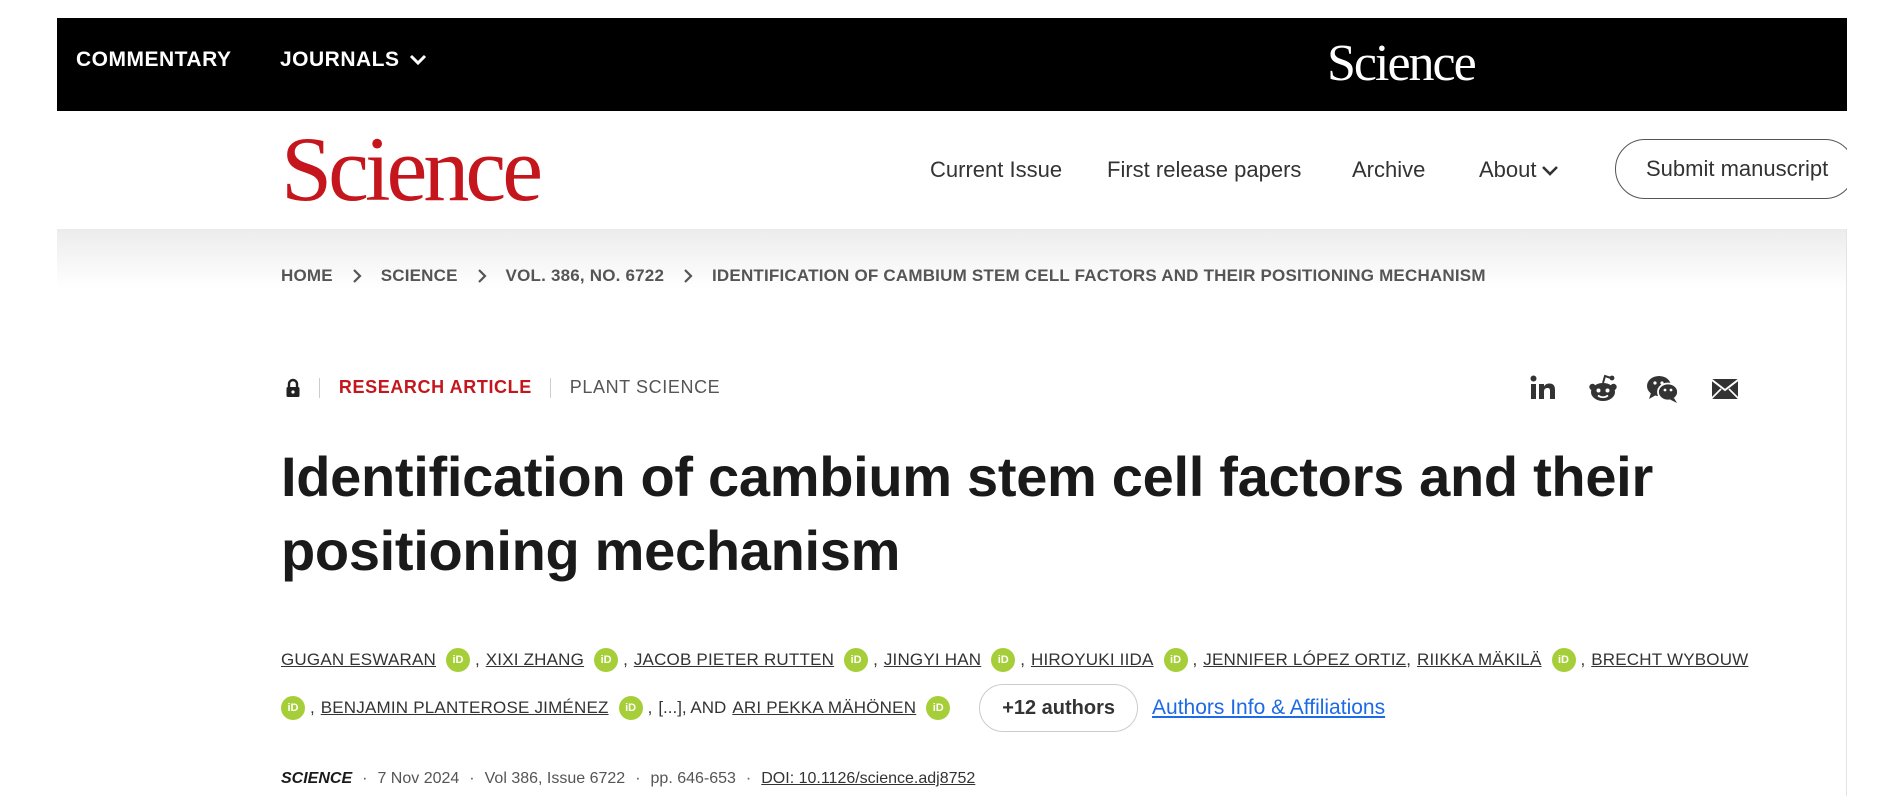  Describe the element at coordinates (1543, 388) in the screenshot. I see `linkedin-icon` at that location.